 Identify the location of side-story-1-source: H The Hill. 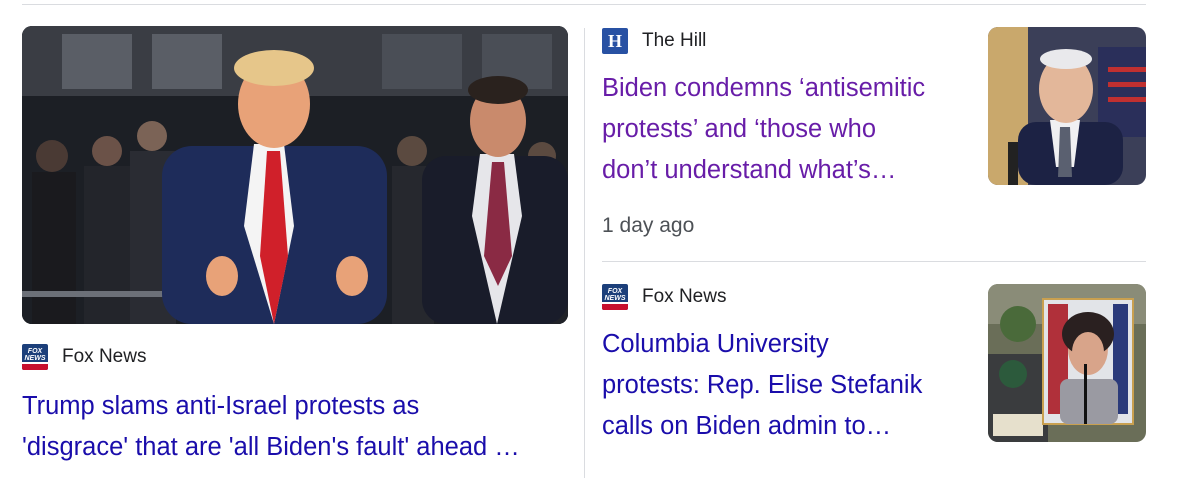
(654, 41).